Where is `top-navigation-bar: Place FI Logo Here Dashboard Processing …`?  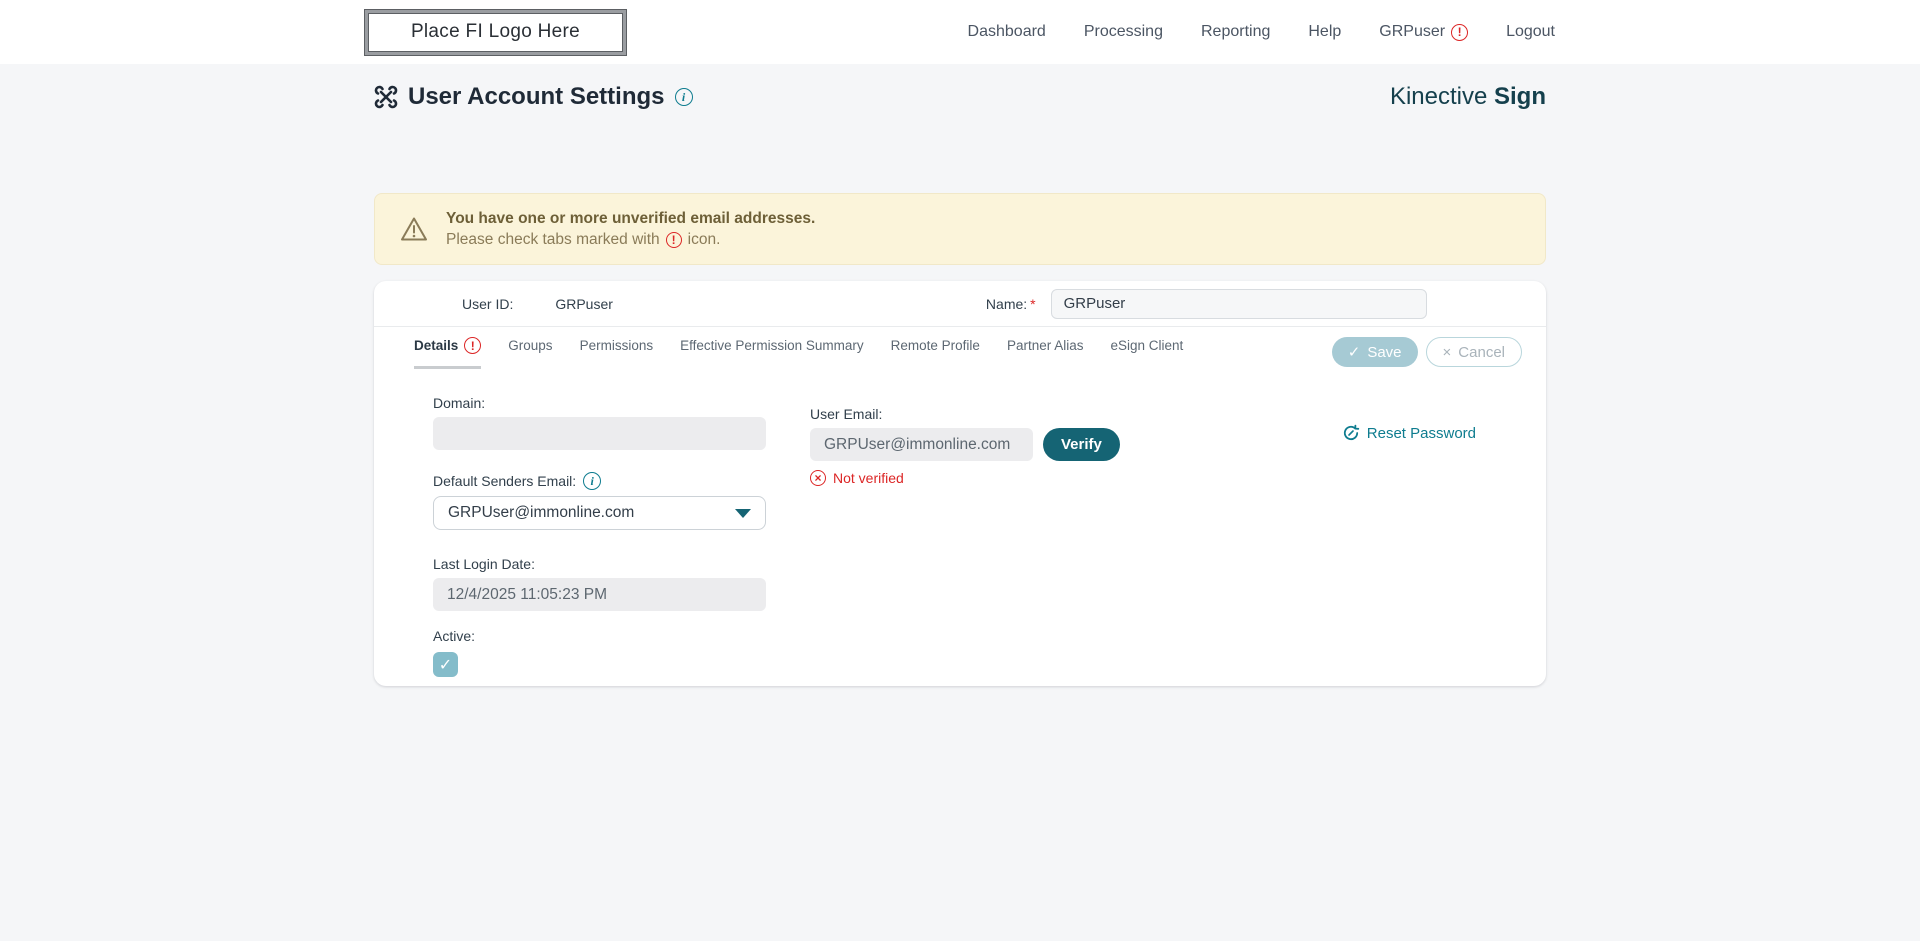 top-navigation-bar: Place FI Logo Here Dashboard Processing … is located at coordinates (960, 32).